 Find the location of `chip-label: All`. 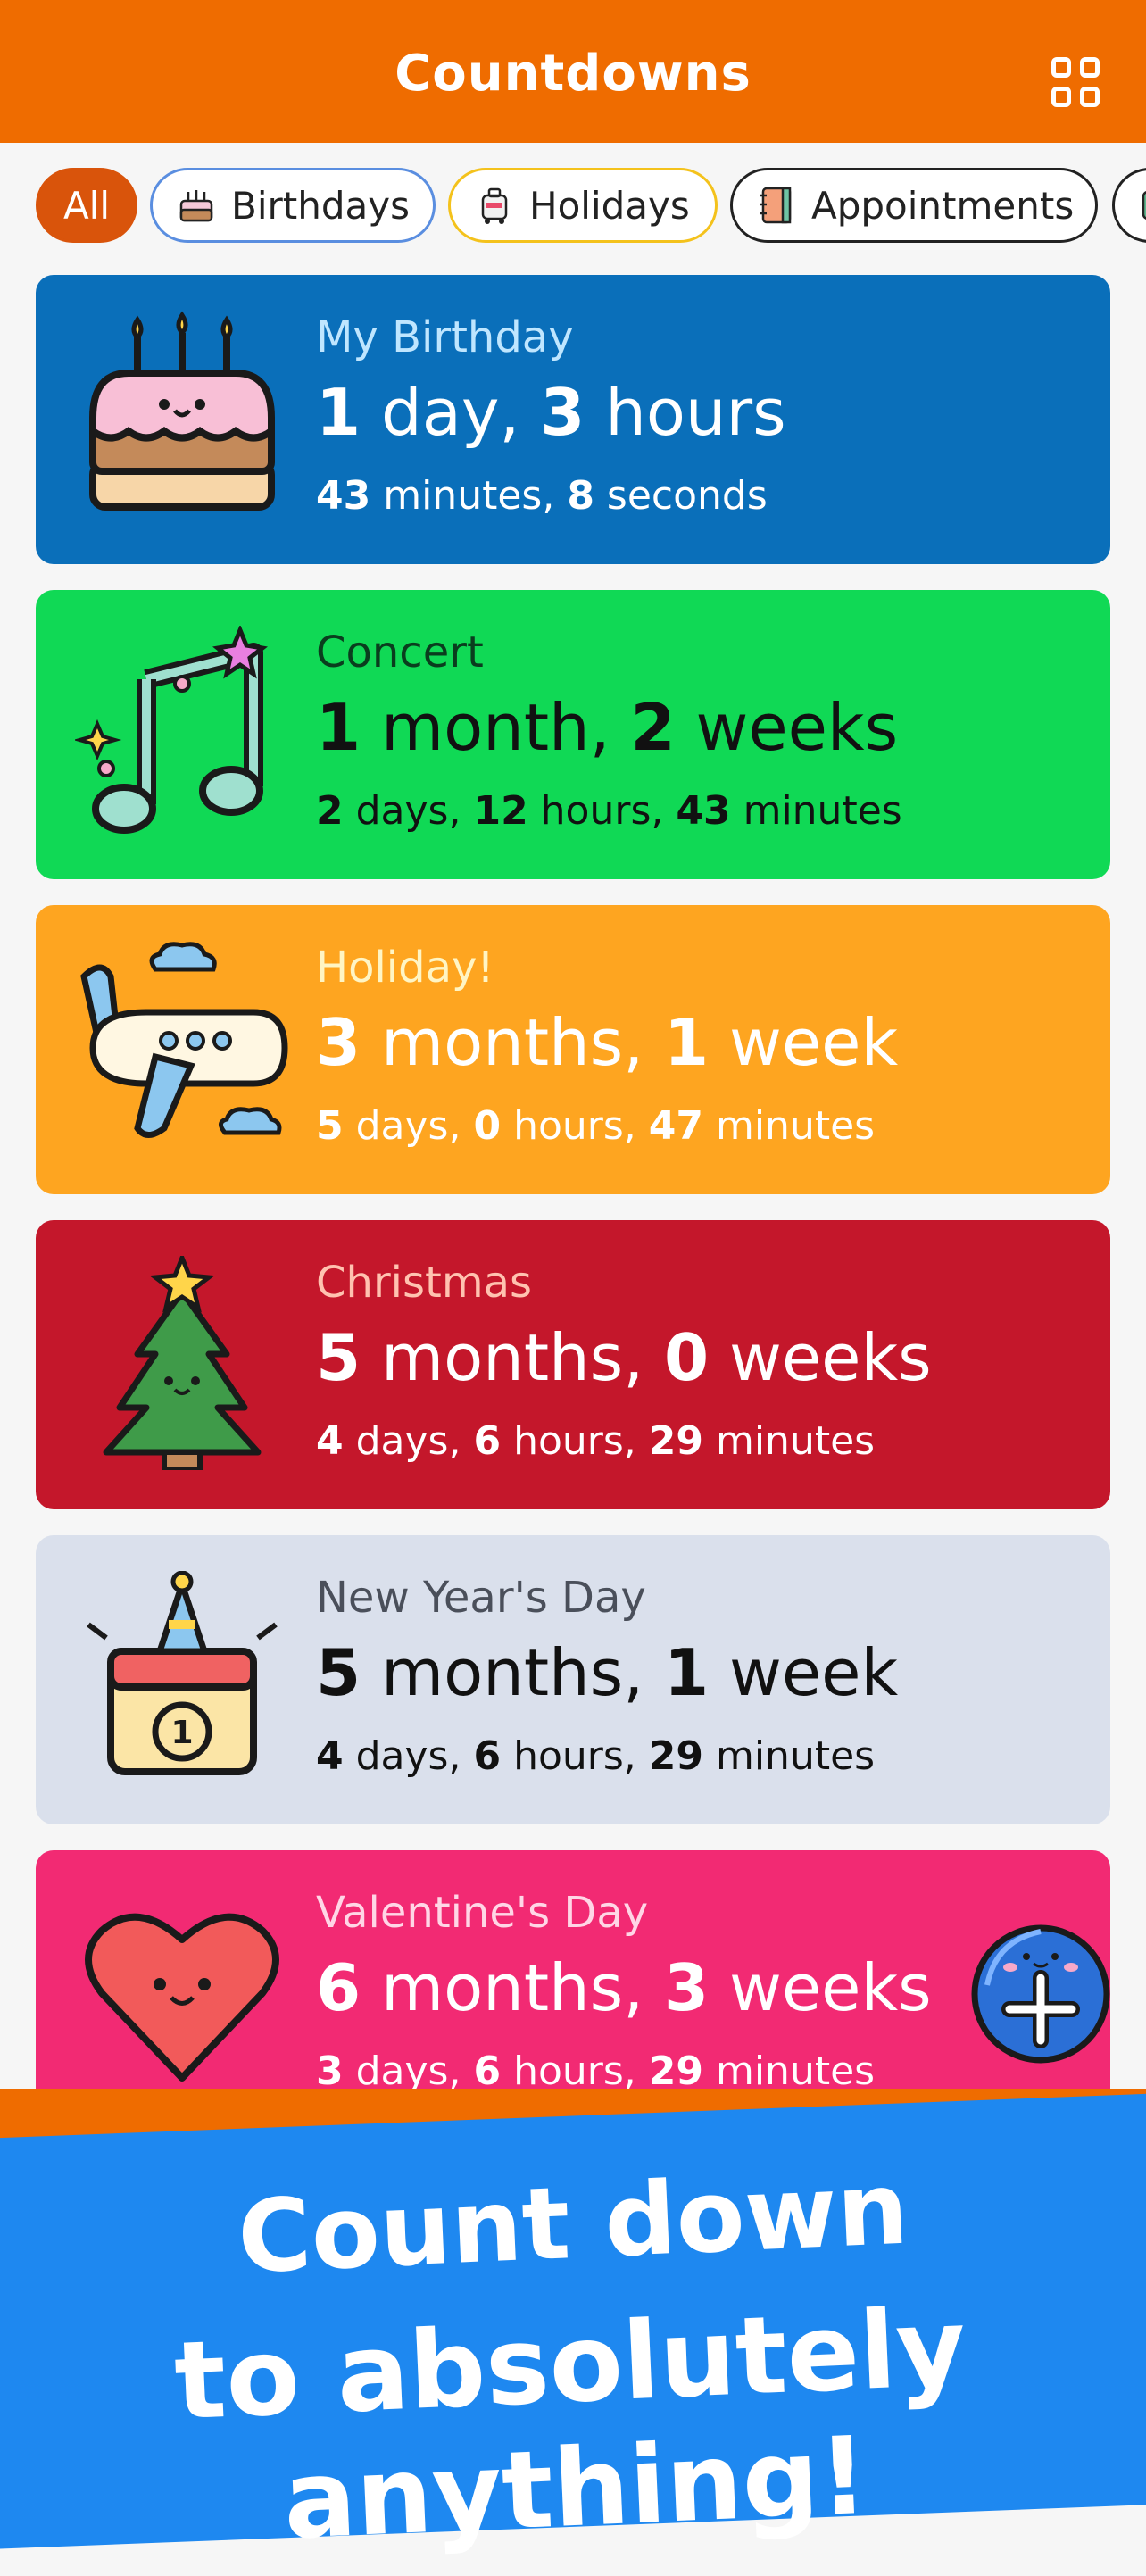

chip-label: All is located at coordinates (86, 205).